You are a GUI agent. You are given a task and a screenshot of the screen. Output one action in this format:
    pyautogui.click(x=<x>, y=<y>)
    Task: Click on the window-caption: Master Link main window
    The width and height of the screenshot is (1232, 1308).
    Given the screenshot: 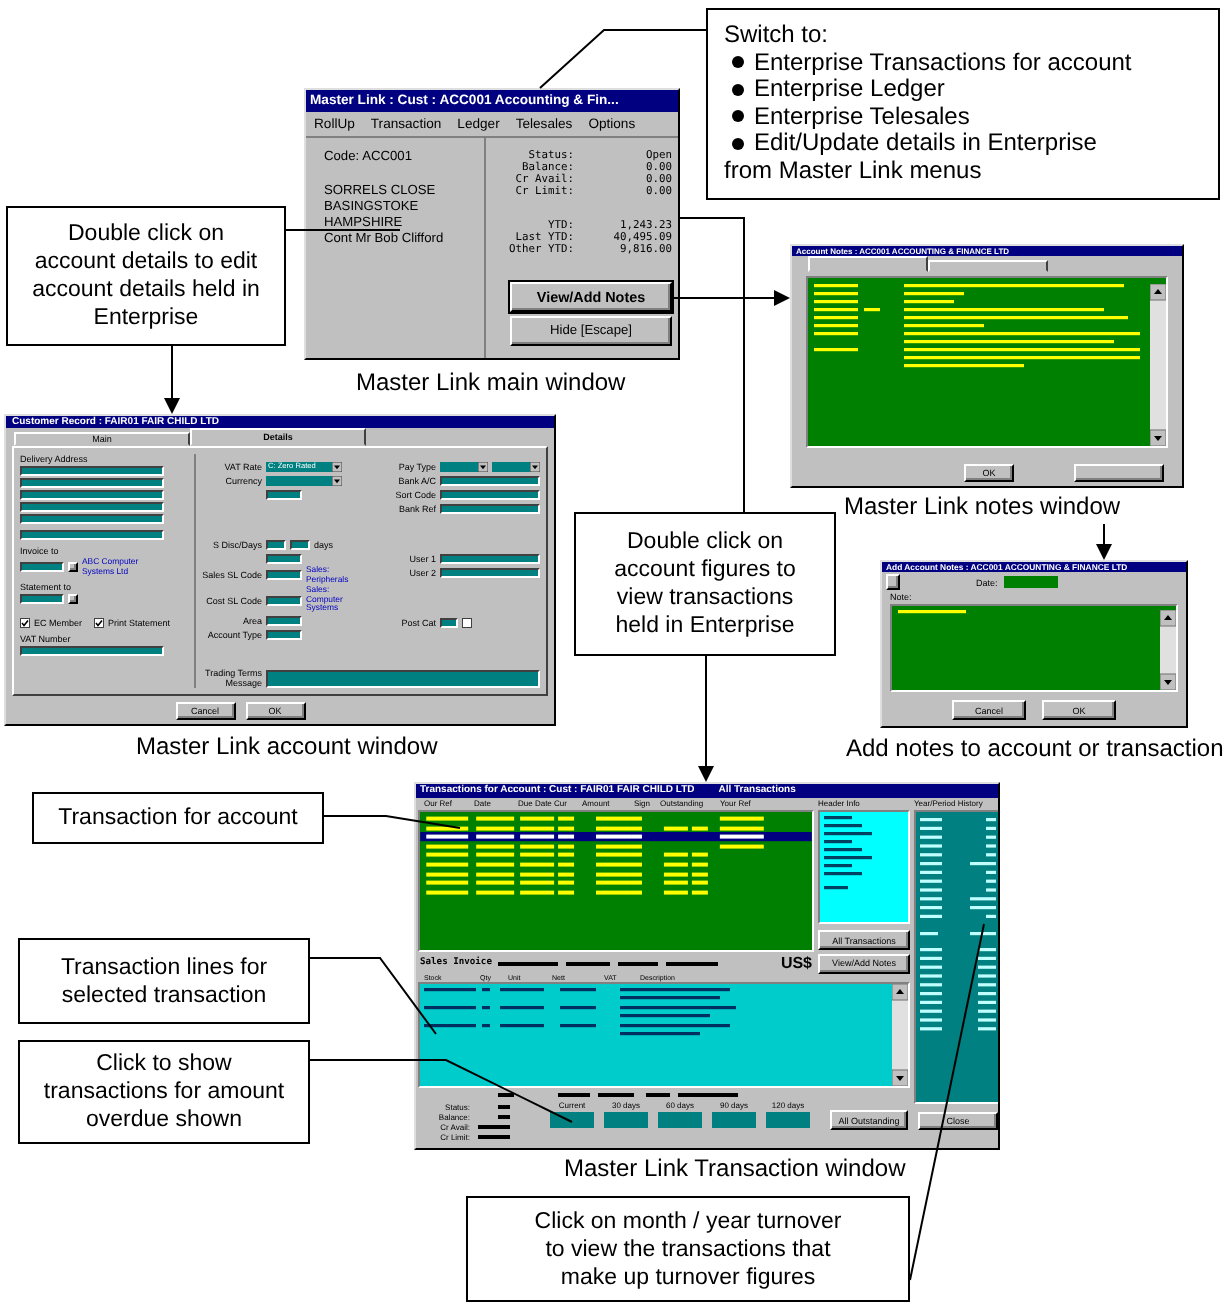 What is the action you would take?
    pyautogui.click(x=491, y=382)
    